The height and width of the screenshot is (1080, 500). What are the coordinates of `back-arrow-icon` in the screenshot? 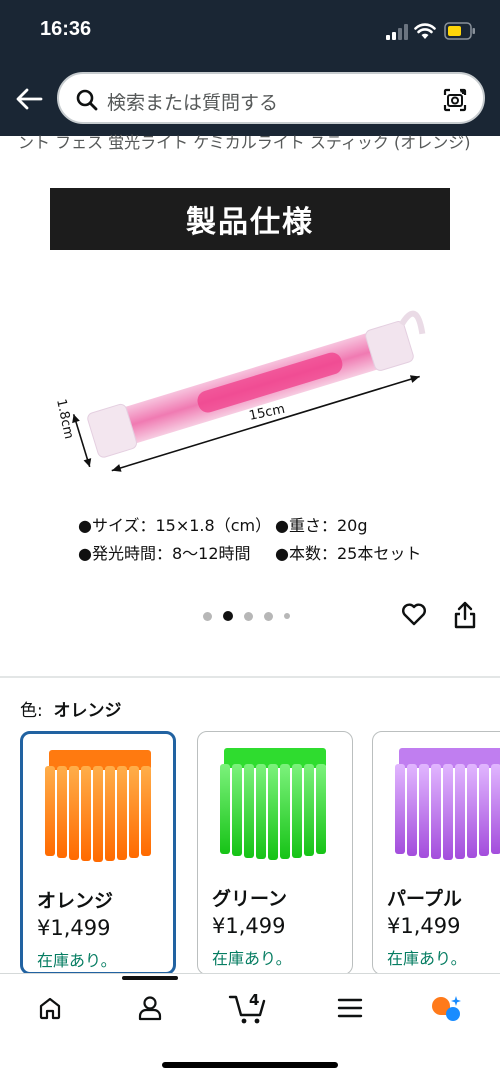 It's located at (29, 99).